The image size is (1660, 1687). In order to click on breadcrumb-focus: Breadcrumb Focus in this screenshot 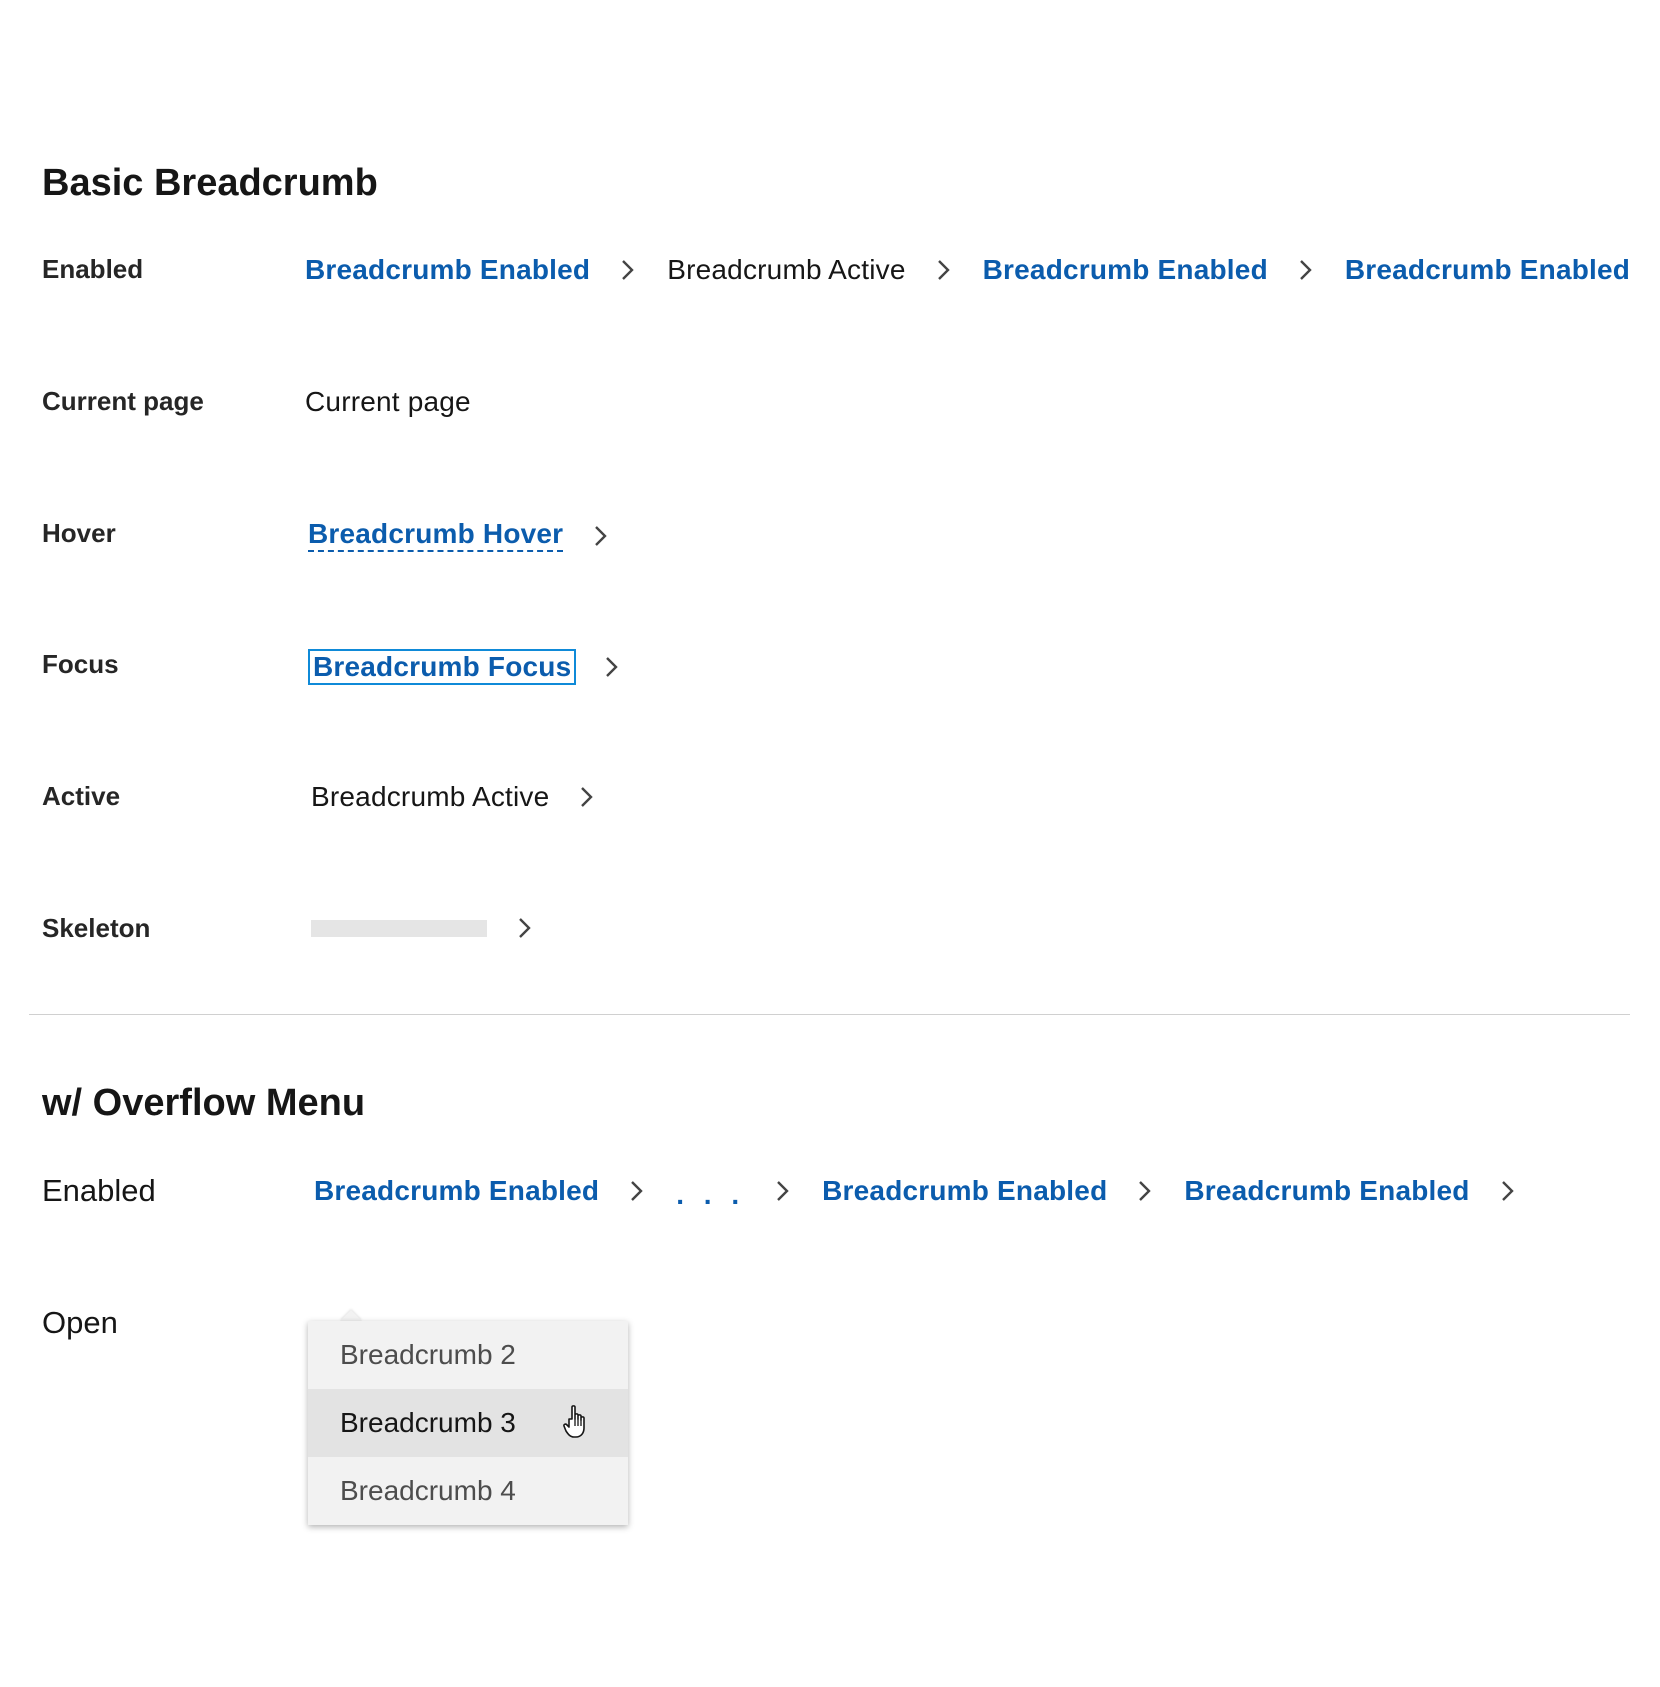, I will do `click(479, 667)`.